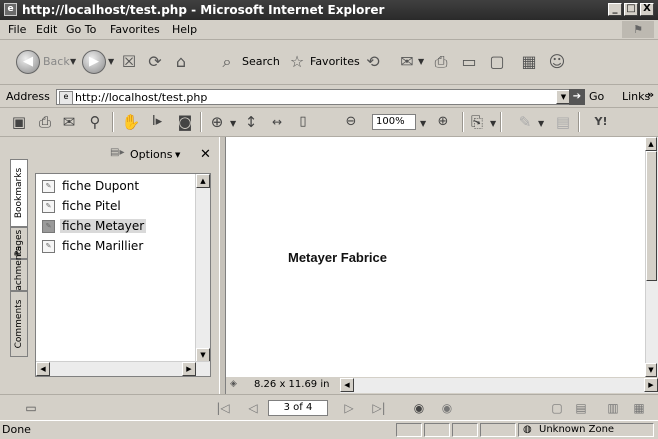 The width and height of the screenshot is (658, 439). Describe the element at coordinates (202, 268) in the screenshot. I see `bookmarks-vertical-scrollbar: ▲ ▼` at that location.